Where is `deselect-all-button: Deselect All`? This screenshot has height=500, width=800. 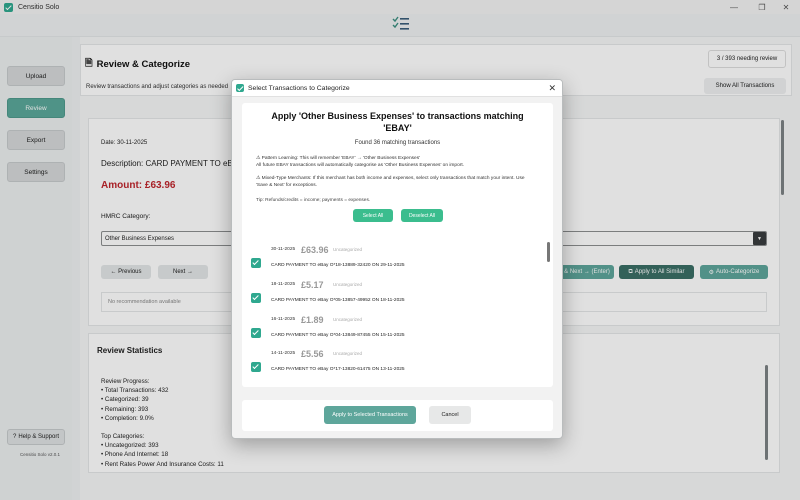
deselect-all-button: Deselect All is located at coordinates (422, 215).